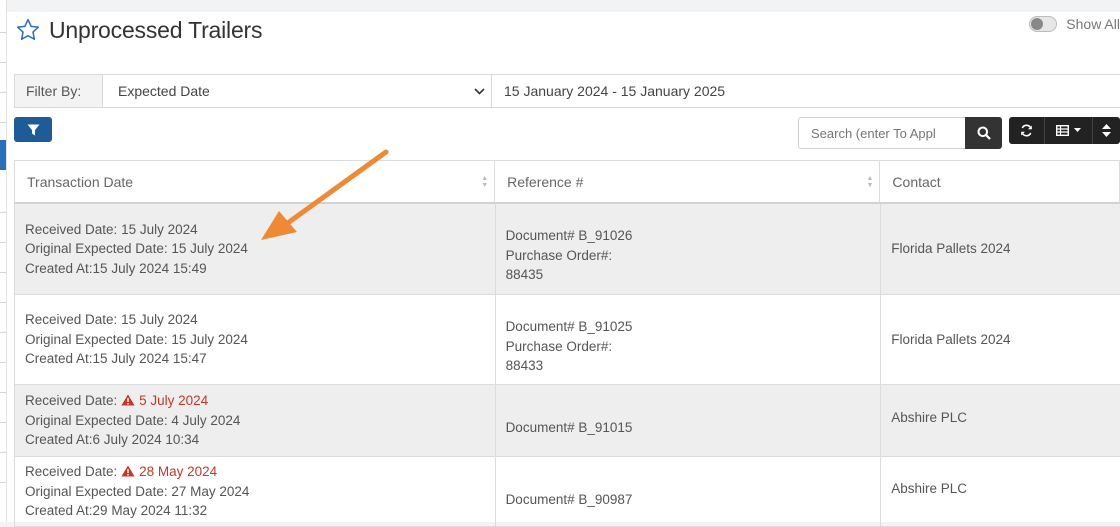  Describe the element at coordinates (146, 440) in the screenshot. I see `created-at-value: 6 July 2024 10:34` at that location.